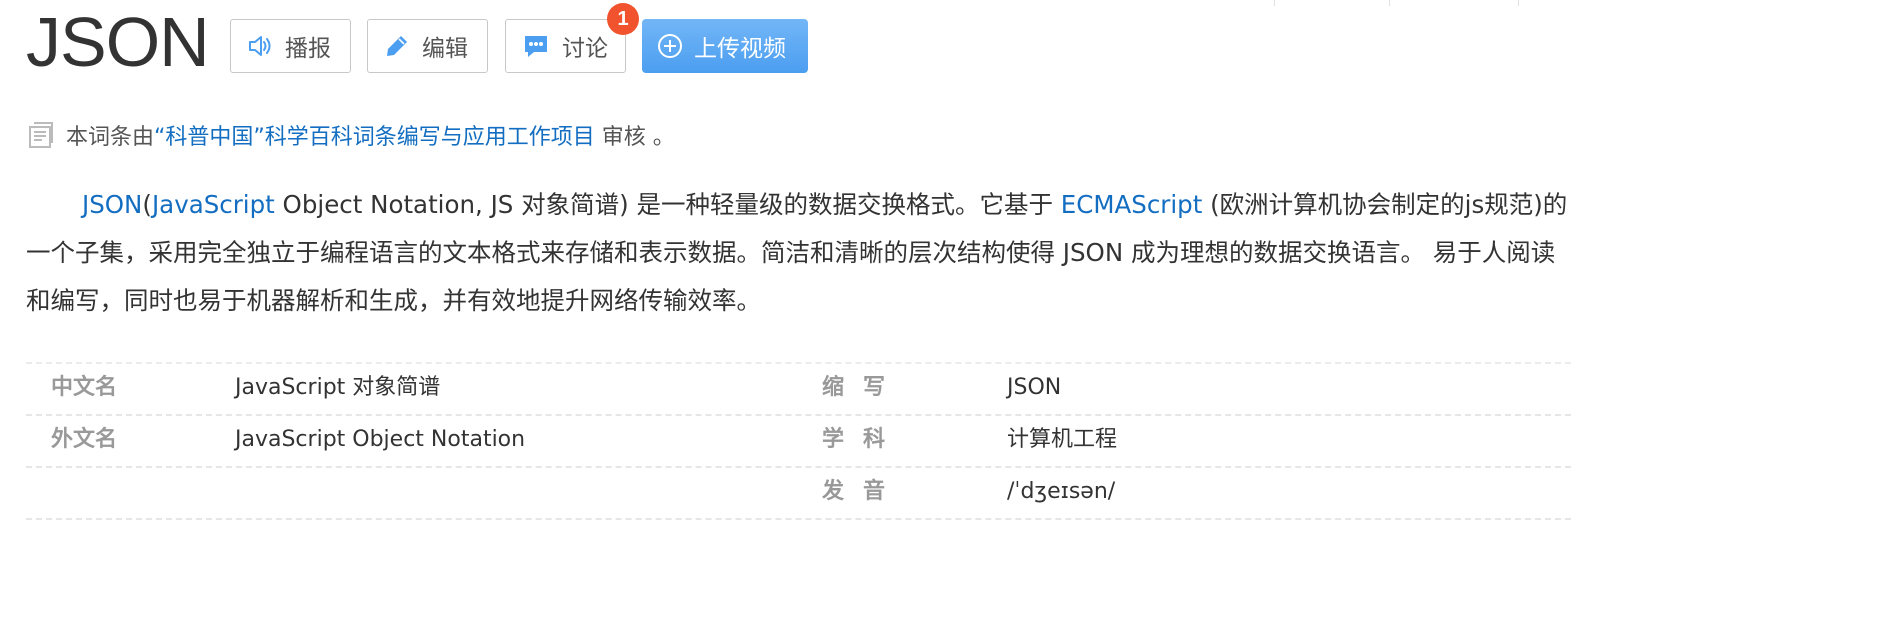  What do you see at coordinates (670, 46) in the screenshot?
I see `plus-circle-icon` at bounding box center [670, 46].